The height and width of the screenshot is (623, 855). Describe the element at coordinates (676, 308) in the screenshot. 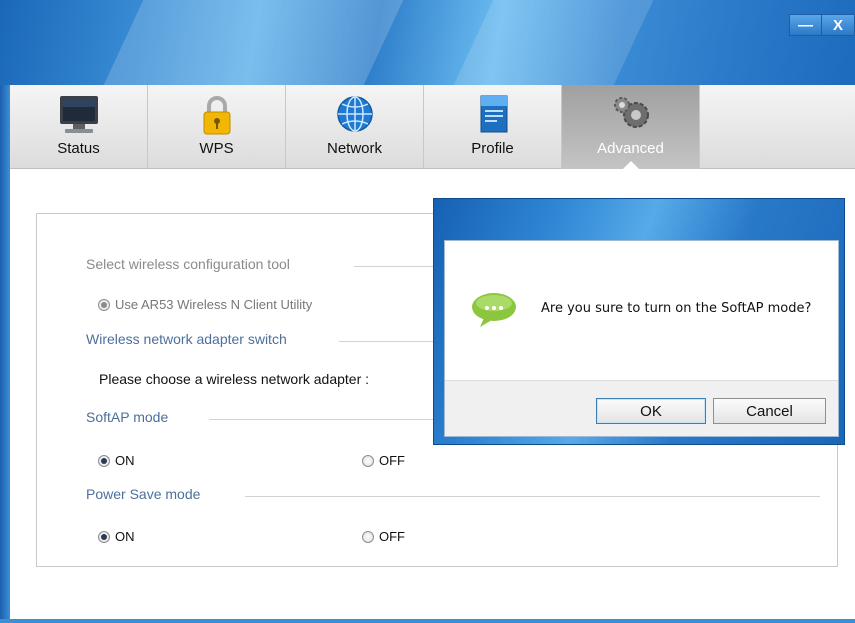

I see `dialog-message: Are you sure to turn on the SoftAP mode?` at that location.